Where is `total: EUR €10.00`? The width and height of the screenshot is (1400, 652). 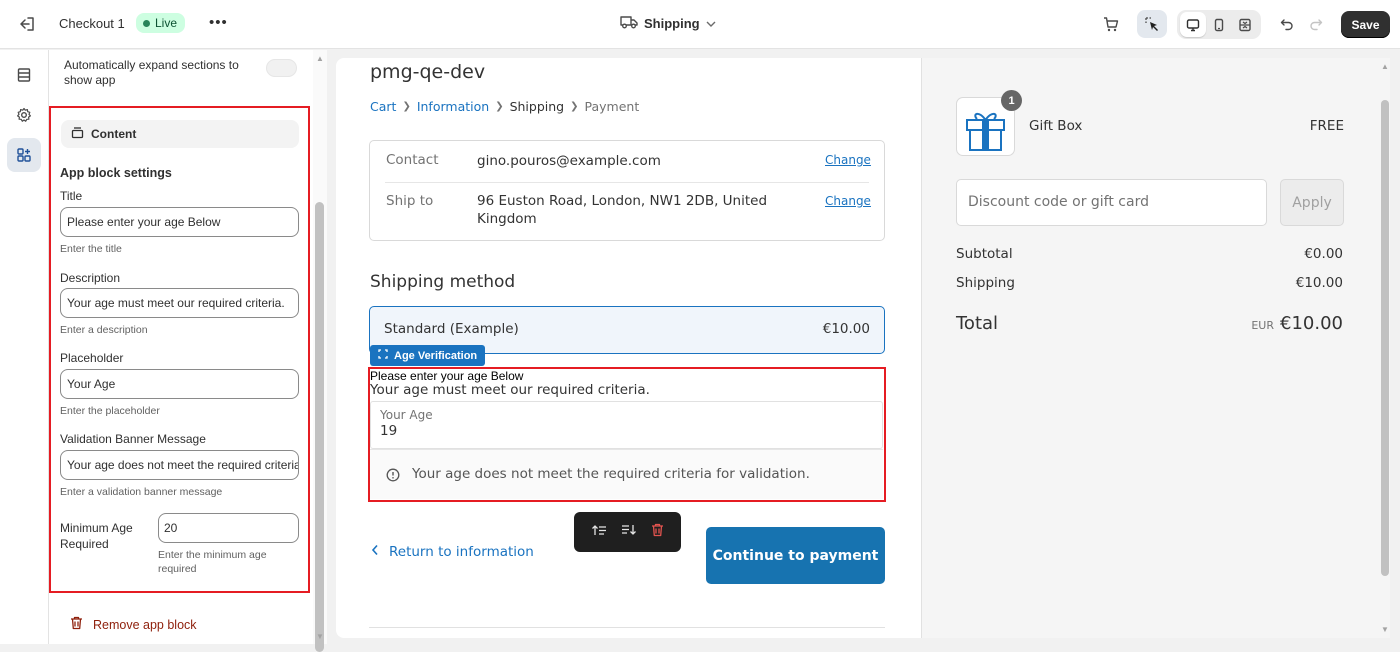
total: EUR €10.00 is located at coordinates (1297, 323).